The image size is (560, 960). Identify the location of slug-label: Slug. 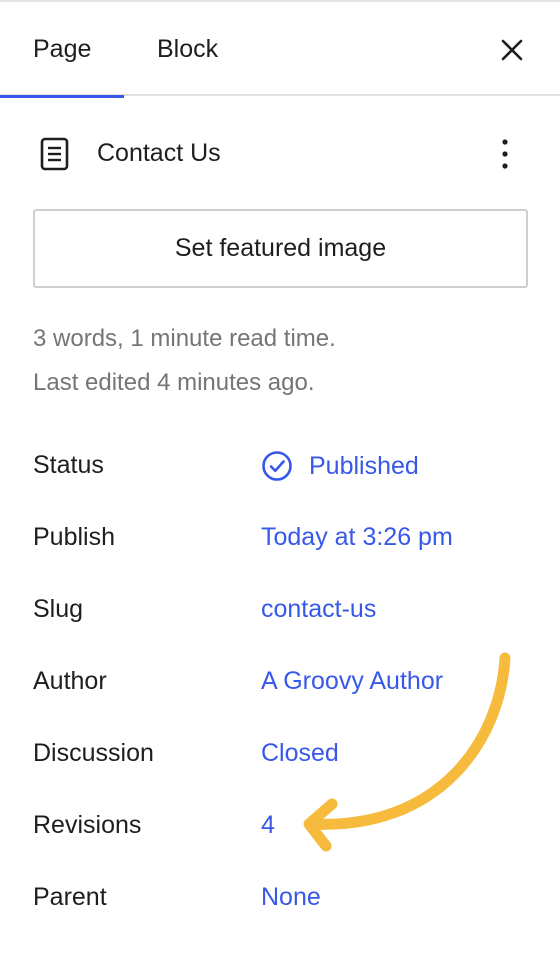
(58, 609).